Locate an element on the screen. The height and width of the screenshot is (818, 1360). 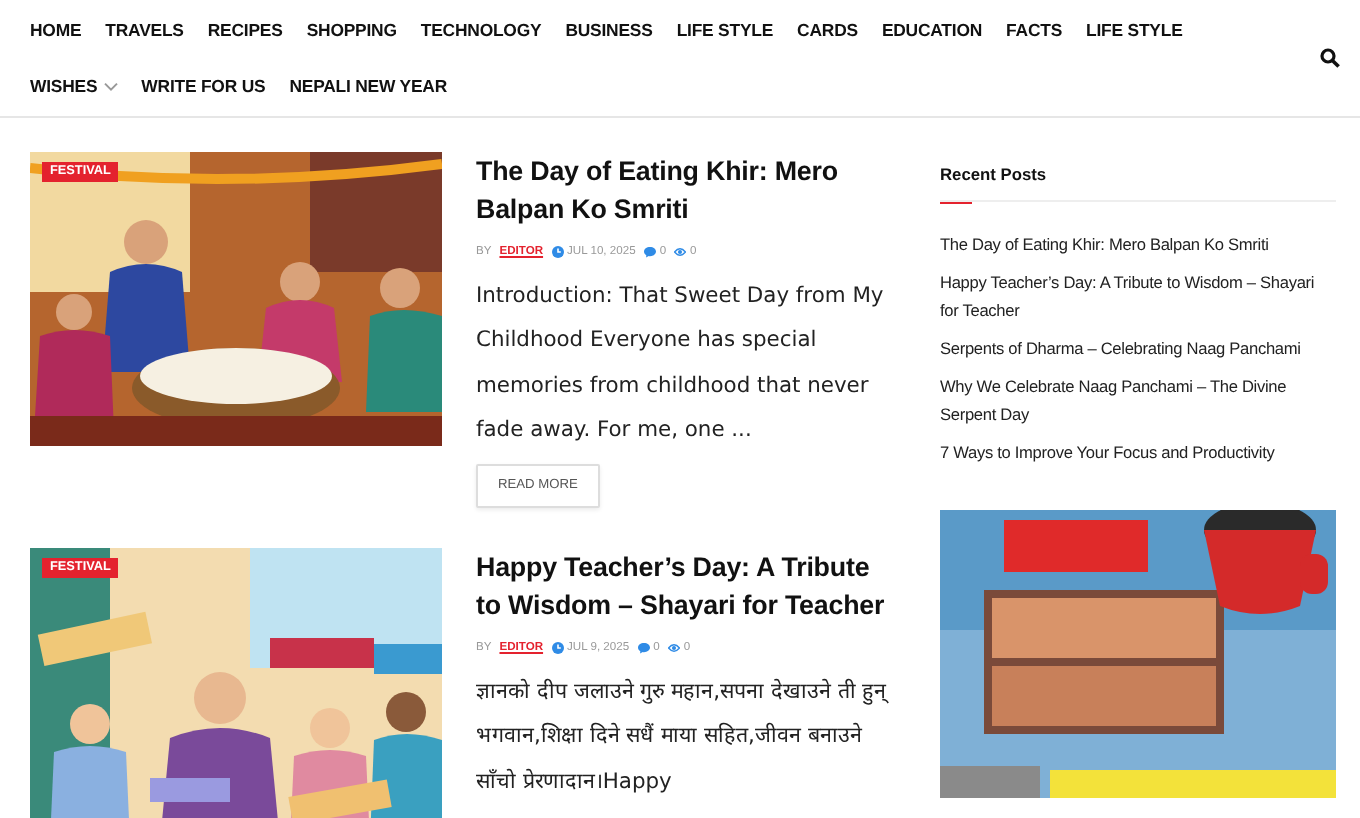
nav-link: WRITE FOR US is located at coordinates (215, 86).